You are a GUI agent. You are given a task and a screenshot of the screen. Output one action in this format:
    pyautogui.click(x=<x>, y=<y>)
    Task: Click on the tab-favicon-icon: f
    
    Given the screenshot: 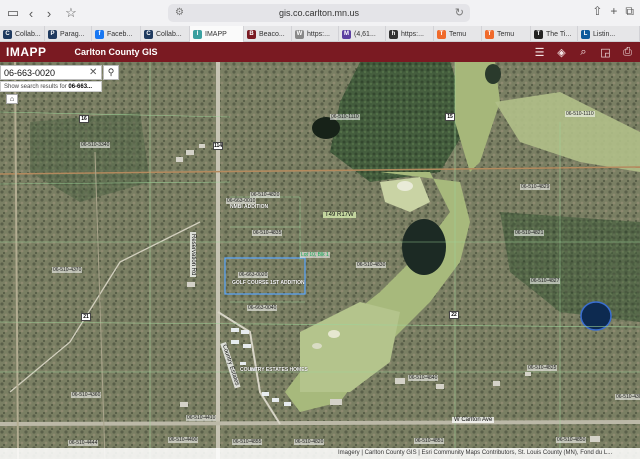 What is the action you would take?
    pyautogui.click(x=99, y=34)
    